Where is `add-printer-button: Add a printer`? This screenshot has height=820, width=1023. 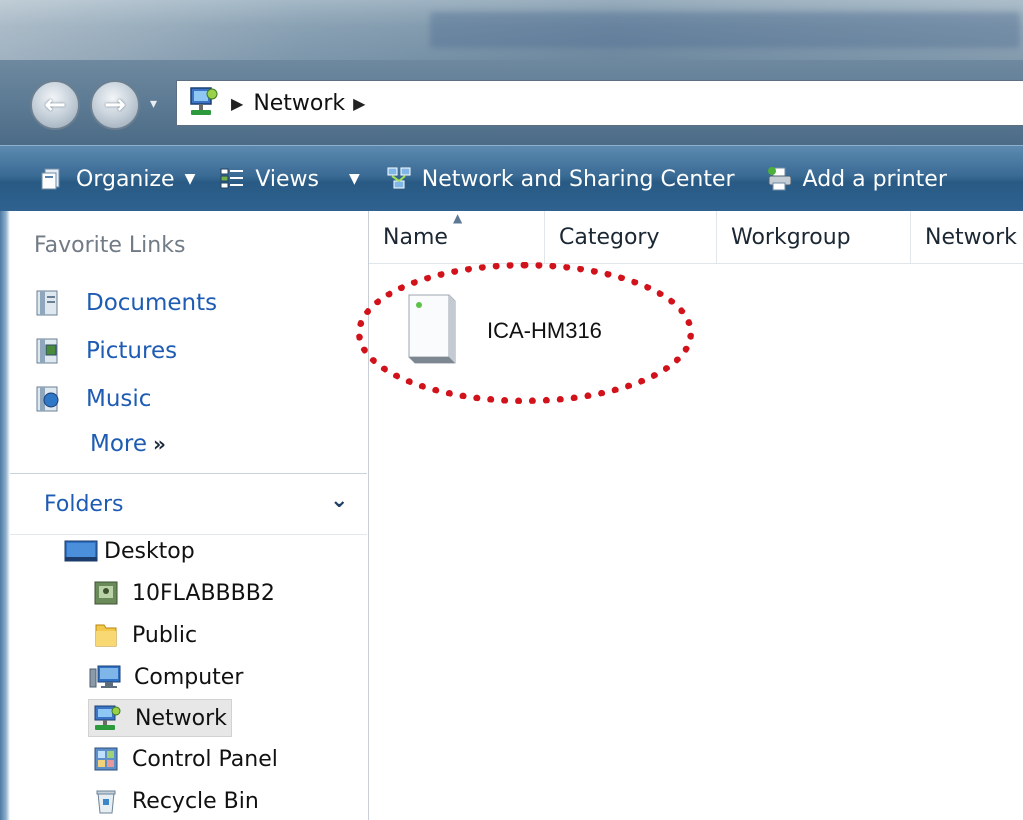
add-printer-button: Add a printer is located at coordinates (857, 179).